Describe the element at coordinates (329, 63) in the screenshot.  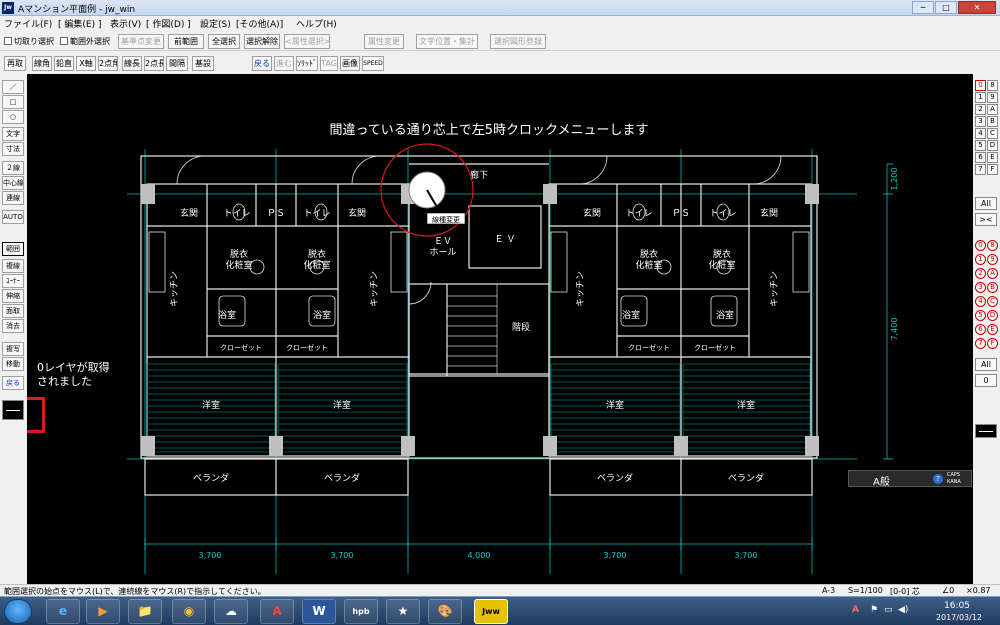
I see `tag-button: TAG` at that location.